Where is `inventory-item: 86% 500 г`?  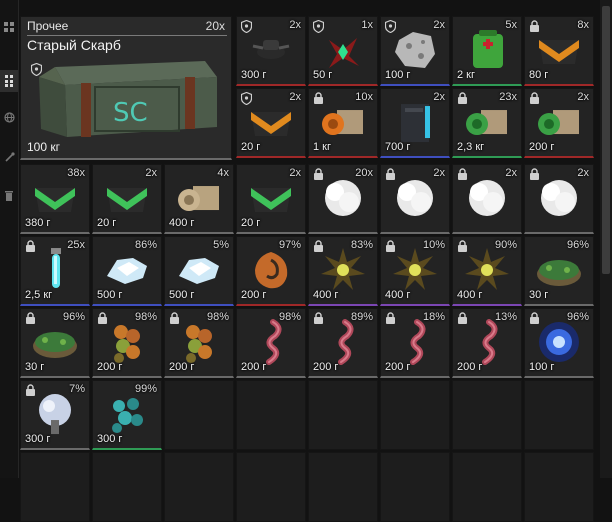 inventory-item: 86% 500 г is located at coordinates (127, 271).